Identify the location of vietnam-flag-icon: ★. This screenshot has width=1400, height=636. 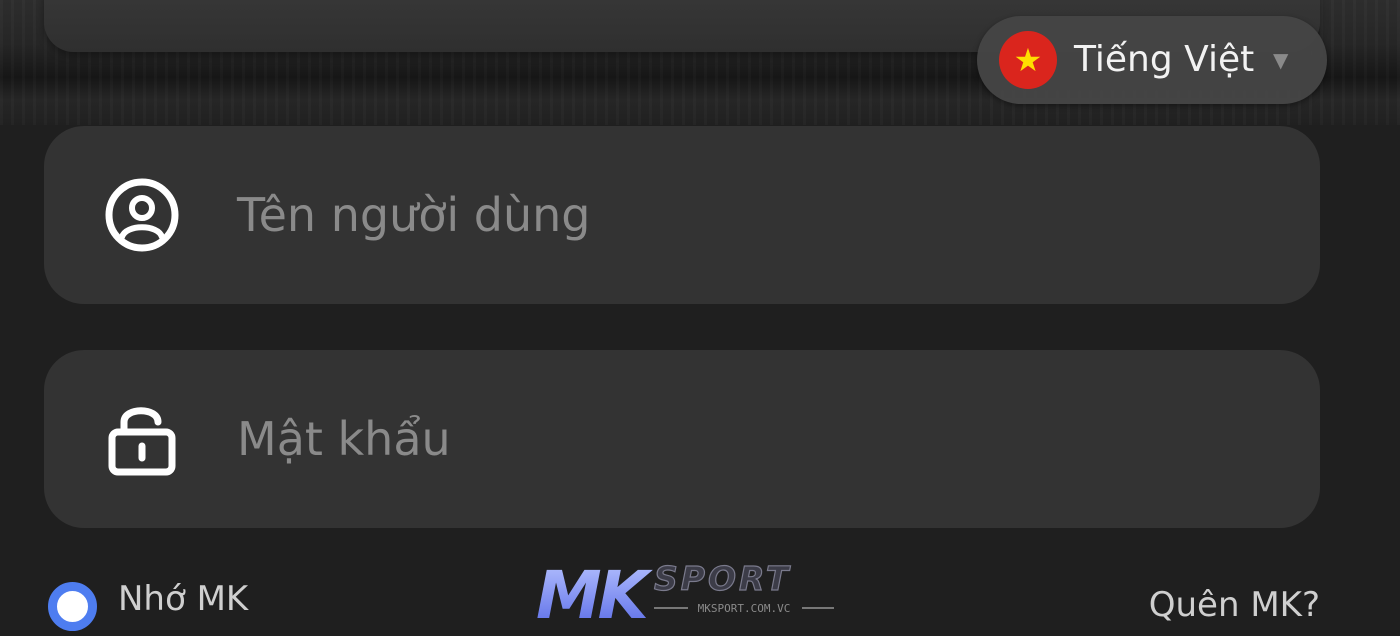
(1028, 60).